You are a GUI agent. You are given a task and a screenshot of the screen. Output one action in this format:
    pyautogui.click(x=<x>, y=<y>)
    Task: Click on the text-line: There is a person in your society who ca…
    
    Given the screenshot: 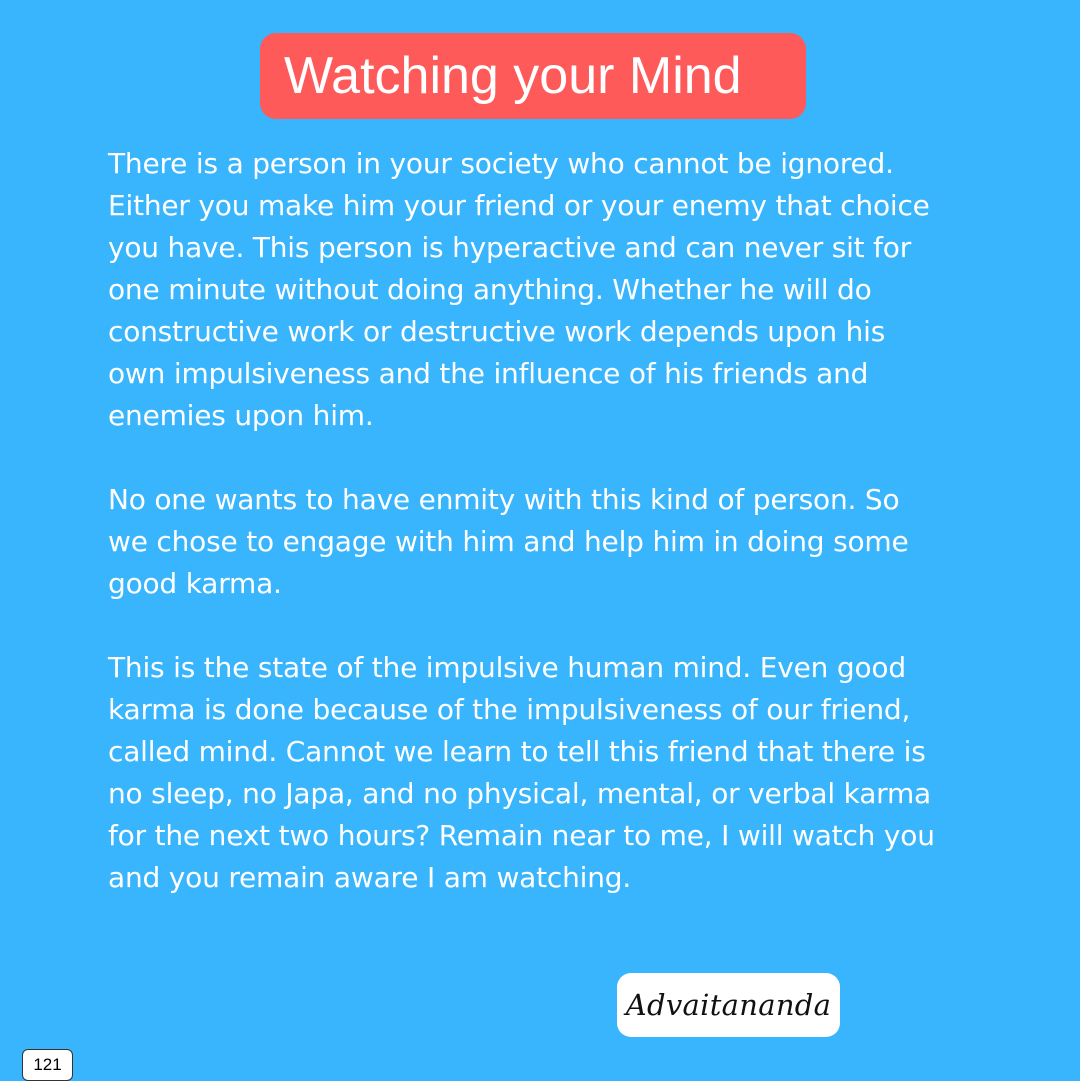 What is the action you would take?
    pyautogui.click(x=501, y=163)
    